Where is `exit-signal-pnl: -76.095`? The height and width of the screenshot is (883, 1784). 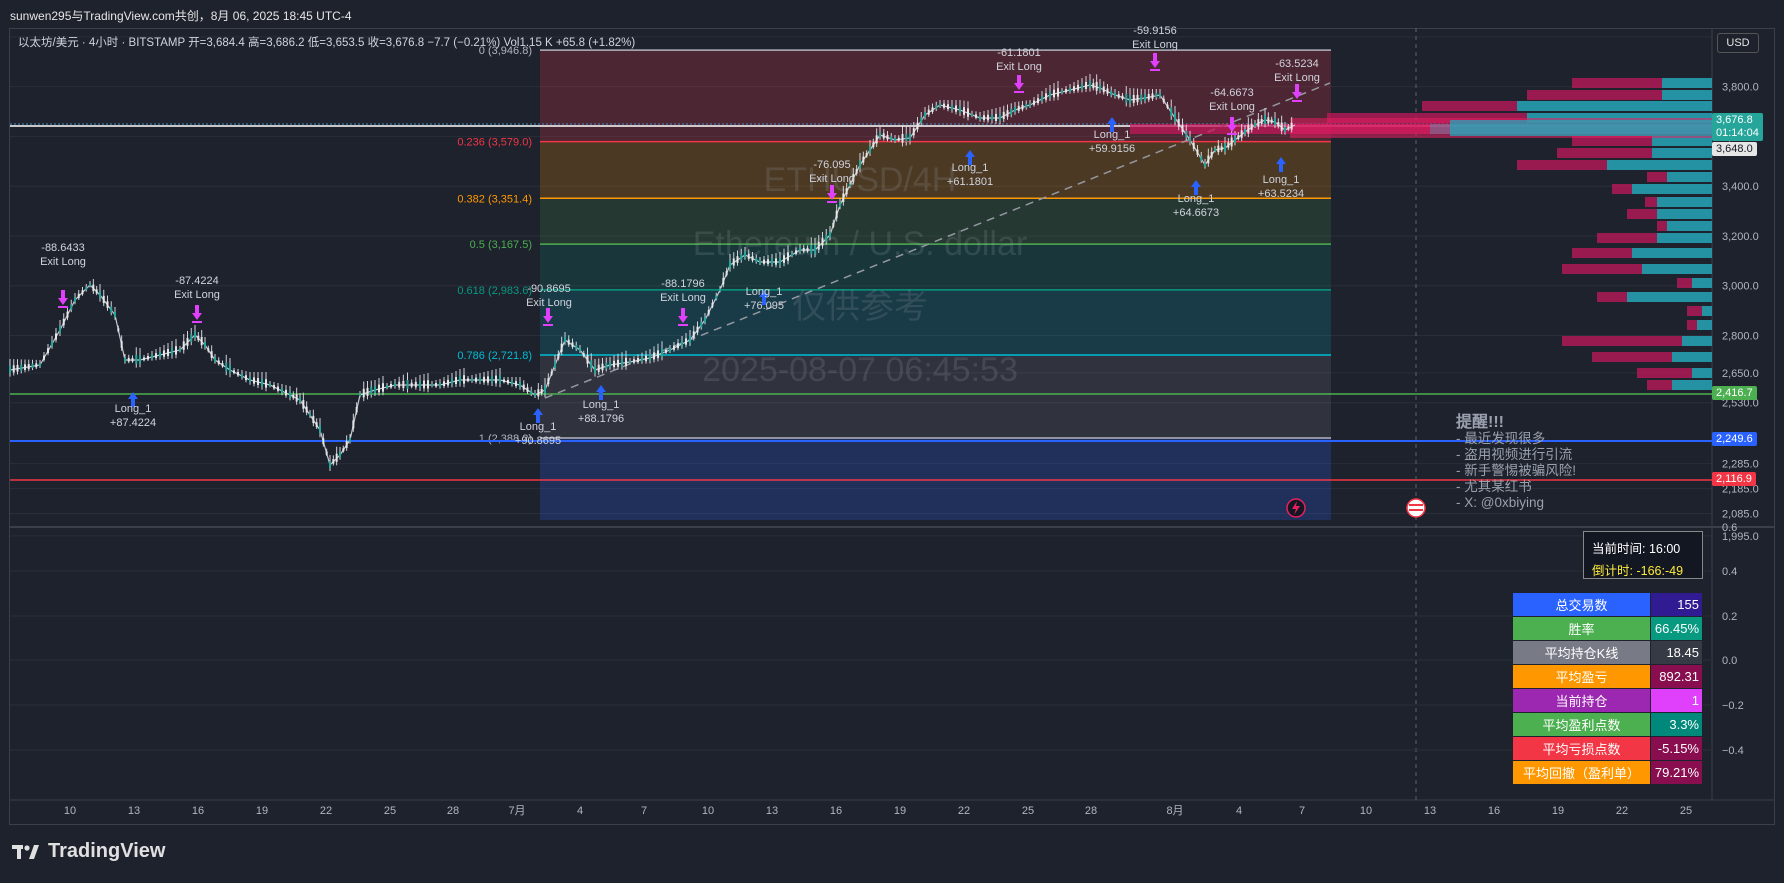 exit-signal-pnl: -76.095 is located at coordinates (831, 165).